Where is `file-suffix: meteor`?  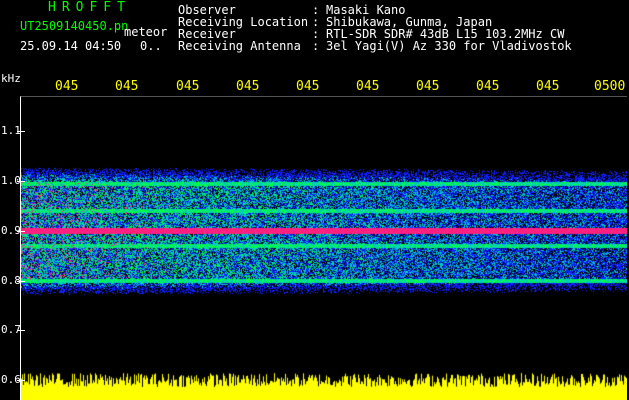
file-suffix: meteor is located at coordinates (146, 32).